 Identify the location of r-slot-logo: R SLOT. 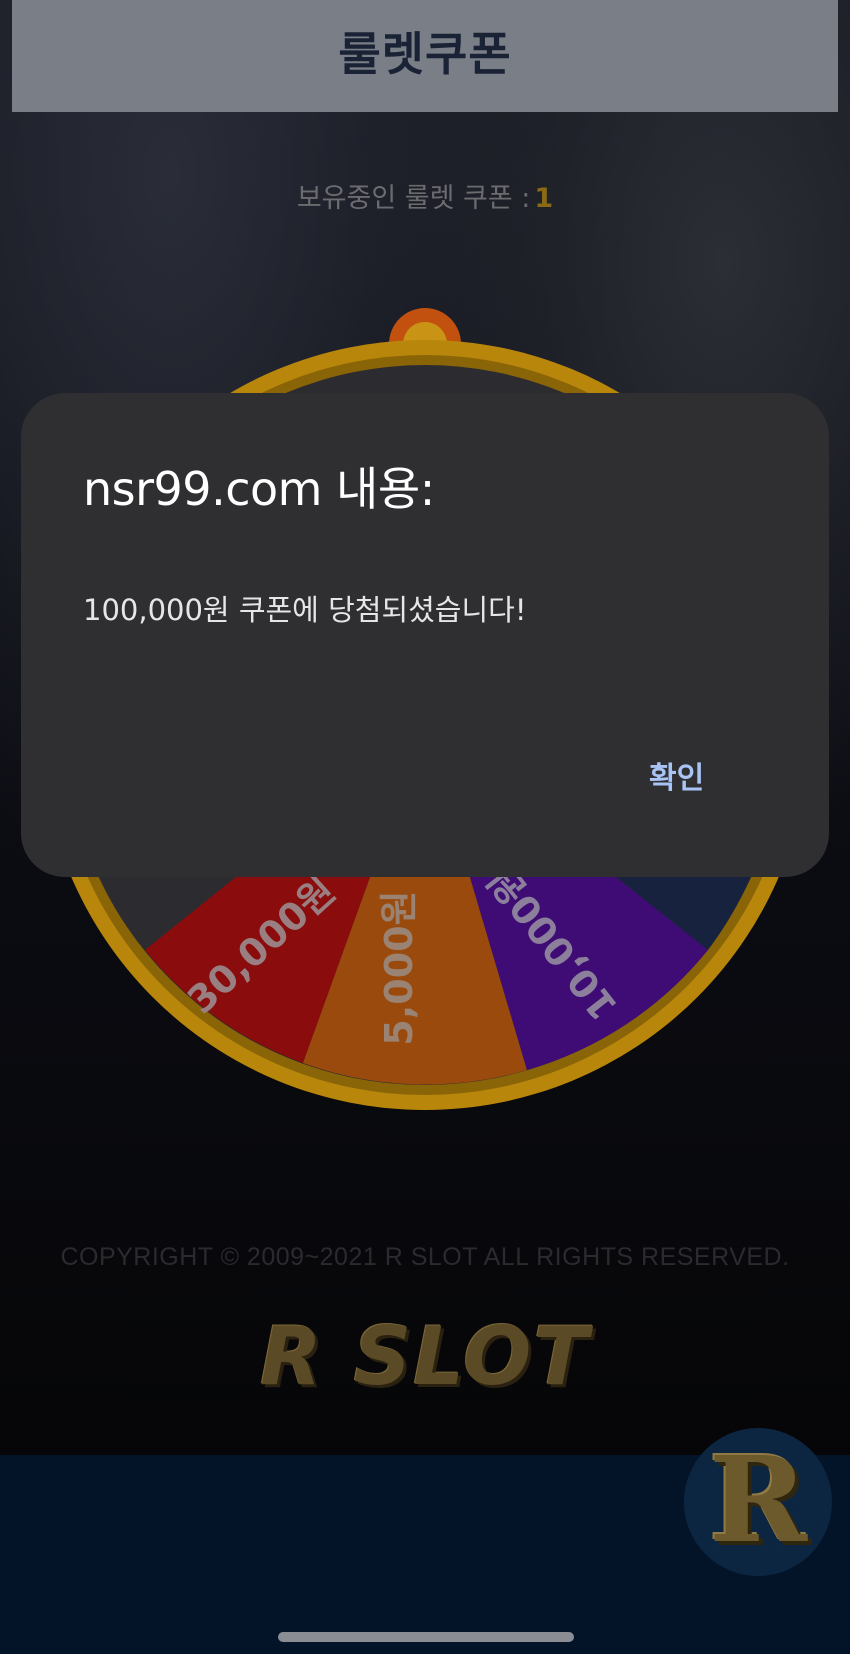
(425, 1356).